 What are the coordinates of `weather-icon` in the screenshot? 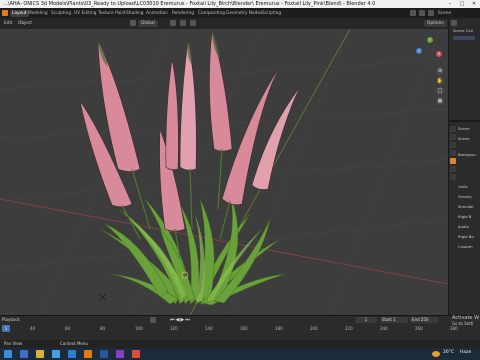 It's located at (436, 354).